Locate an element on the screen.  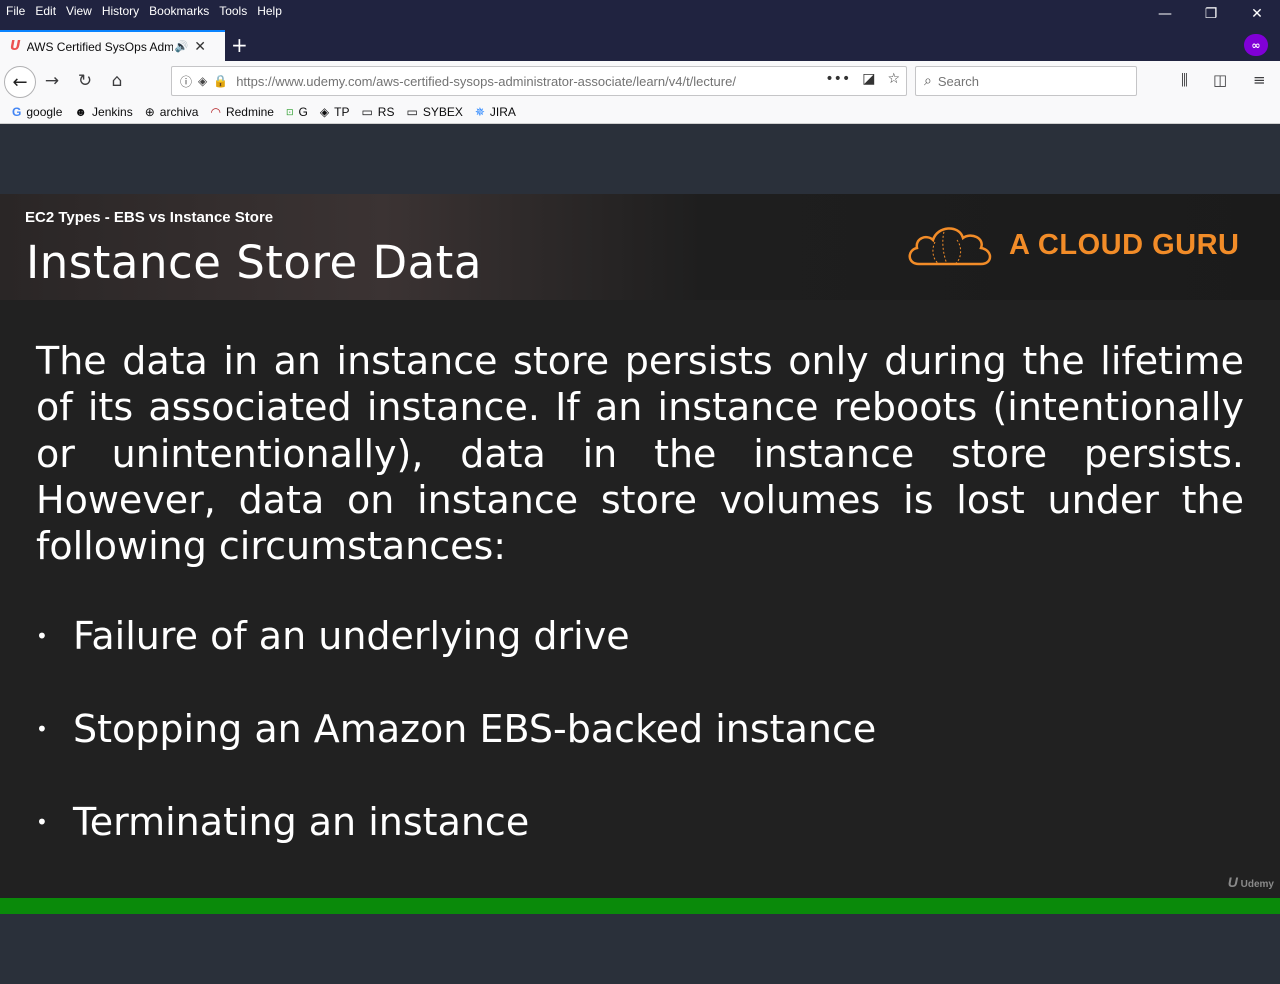
bookmark-sybex: ▭ SYBEX is located at coordinates (434, 112).